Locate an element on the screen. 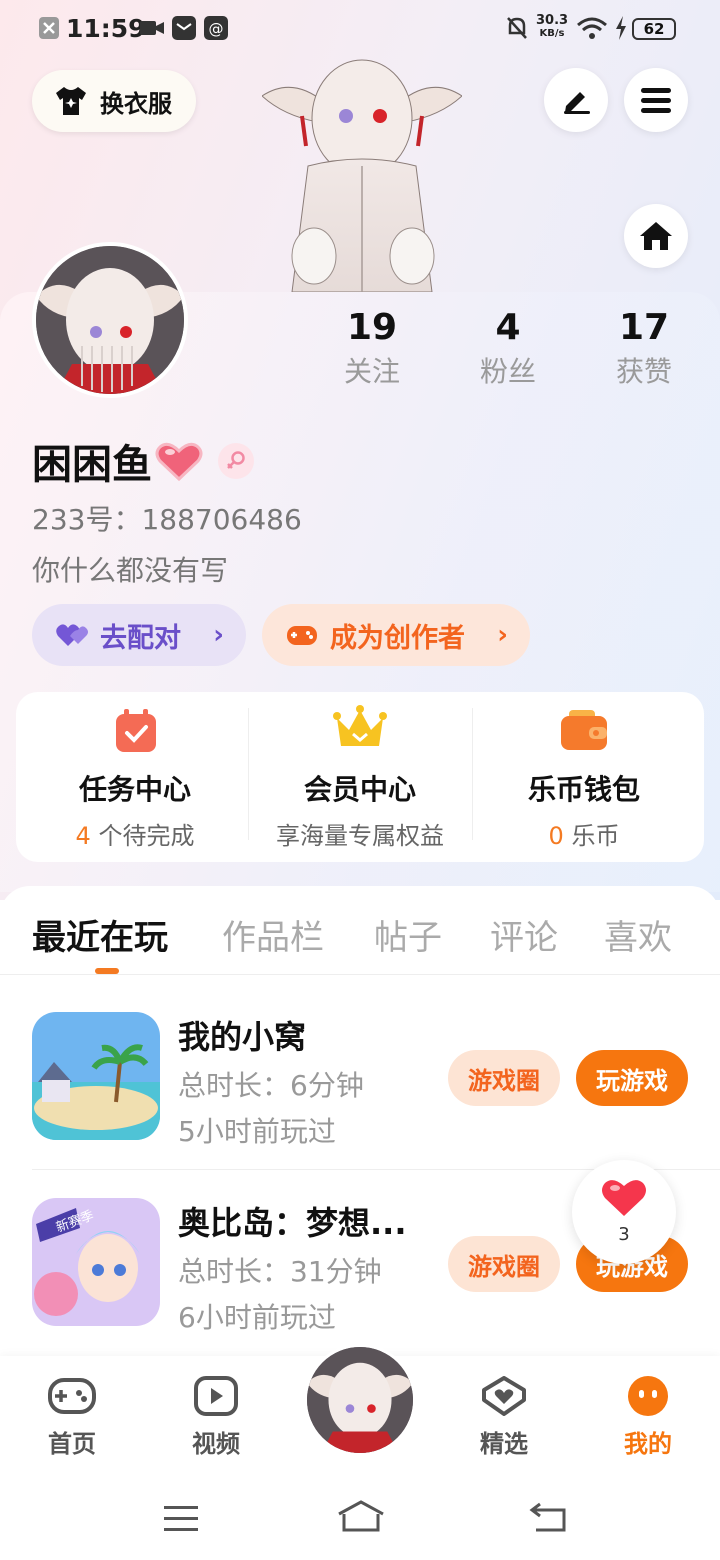 Image resolution: width=720 pixels, height=1560 pixels. floating-like-button: 3 is located at coordinates (624, 1212).